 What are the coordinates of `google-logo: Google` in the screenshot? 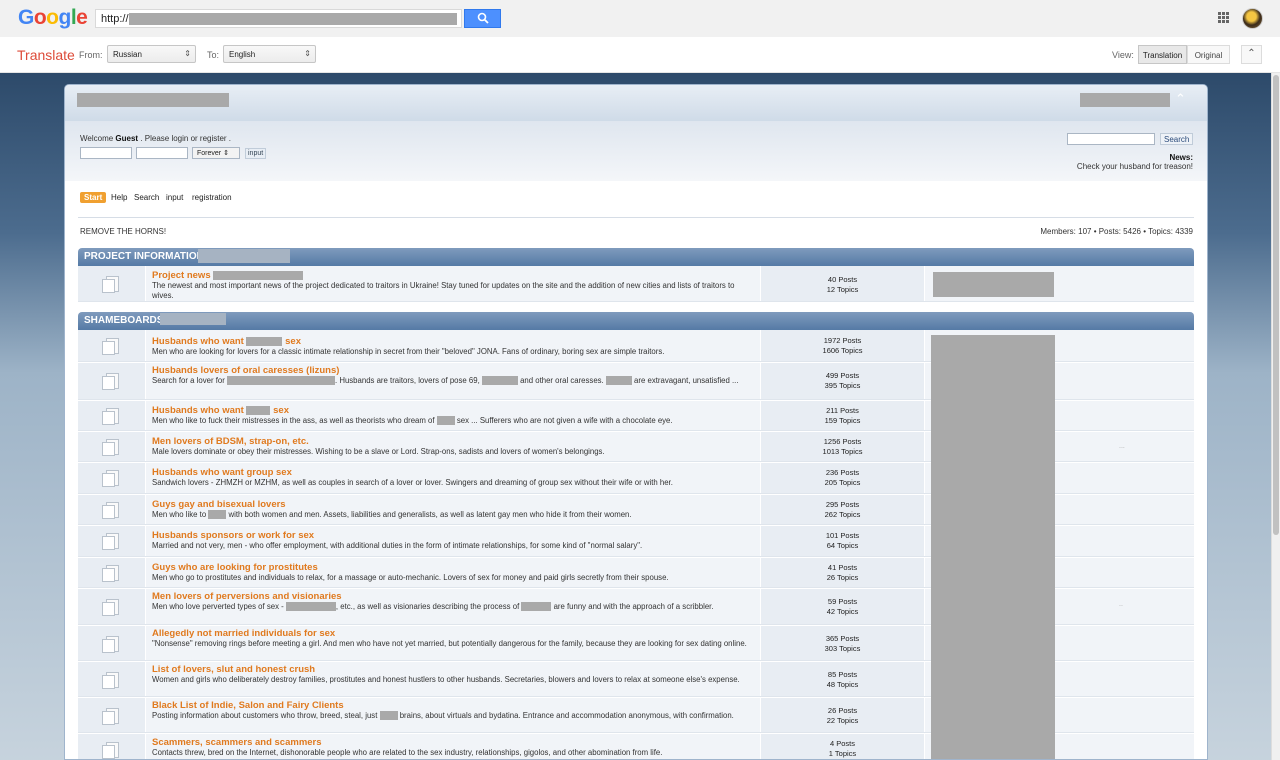 It's located at (53, 18).